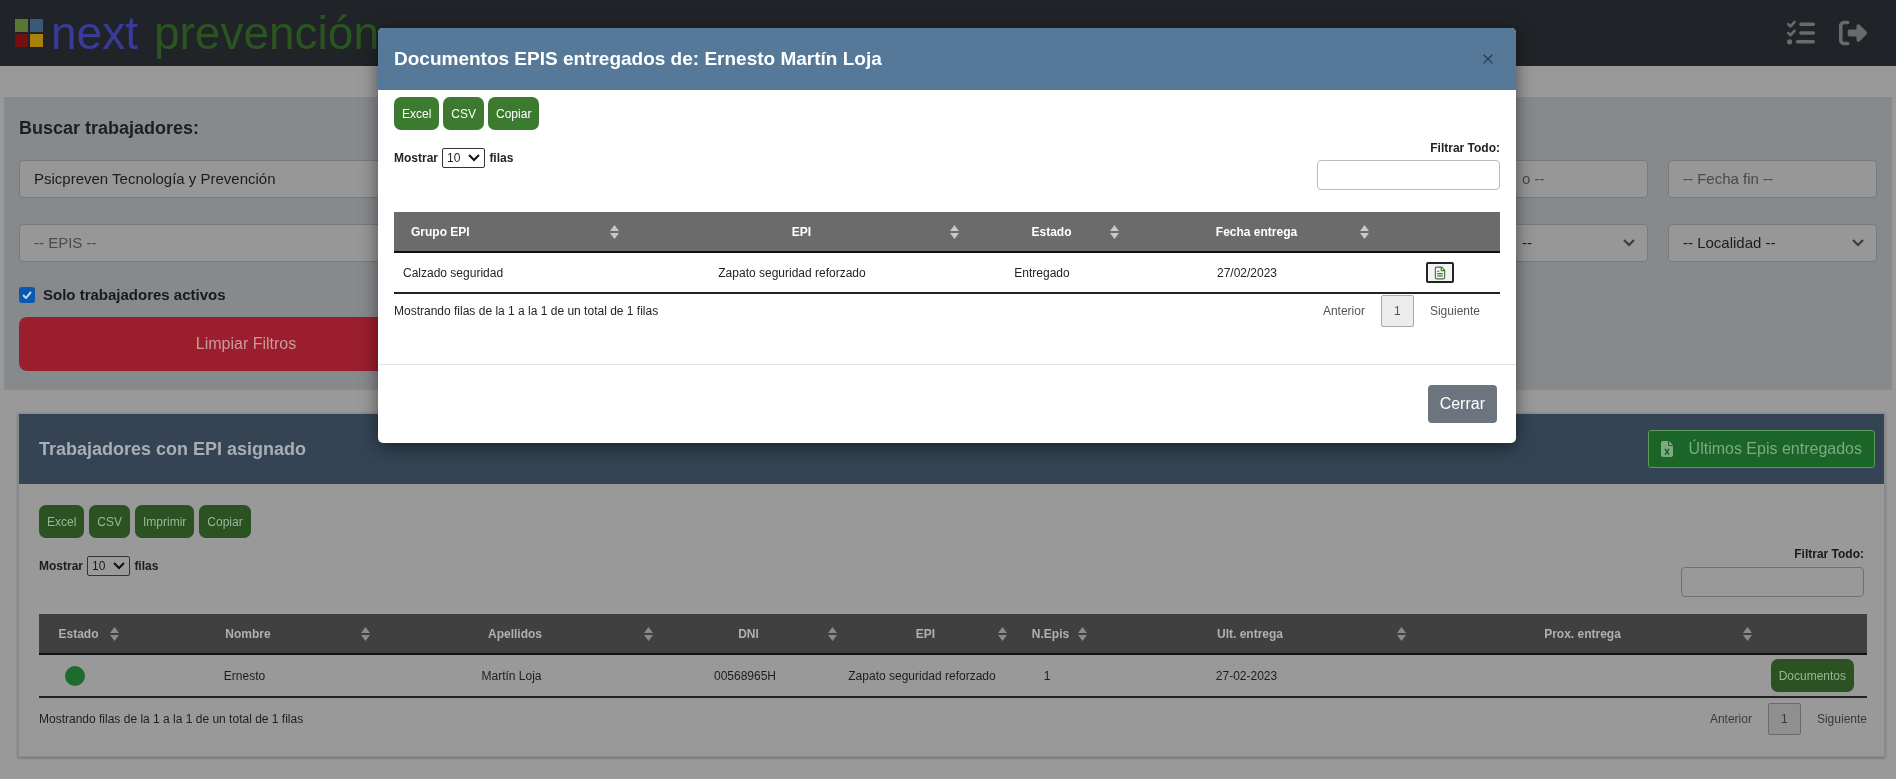  What do you see at coordinates (1853, 33) in the screenshot?
I see `logout-icon` at bounding box center [1853, 33].